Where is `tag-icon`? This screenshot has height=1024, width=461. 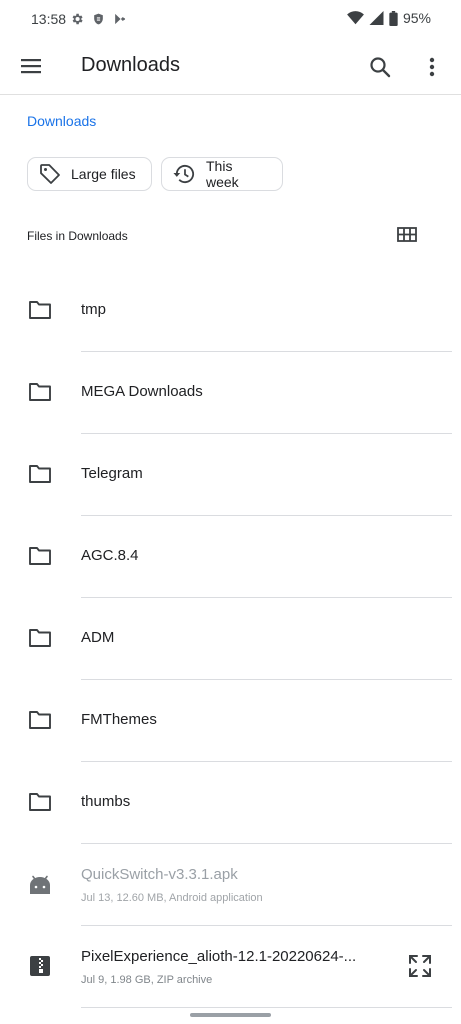 tag-icon is located at coordinates (50, 174).